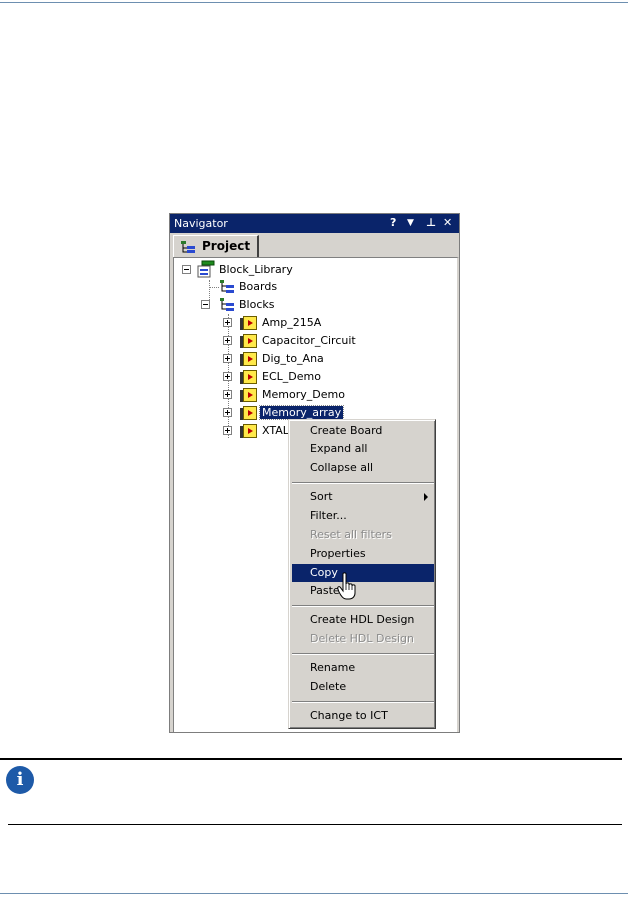 This screenshot has height=898, width=628. I want to click on tree-connector, so click(214, 287).